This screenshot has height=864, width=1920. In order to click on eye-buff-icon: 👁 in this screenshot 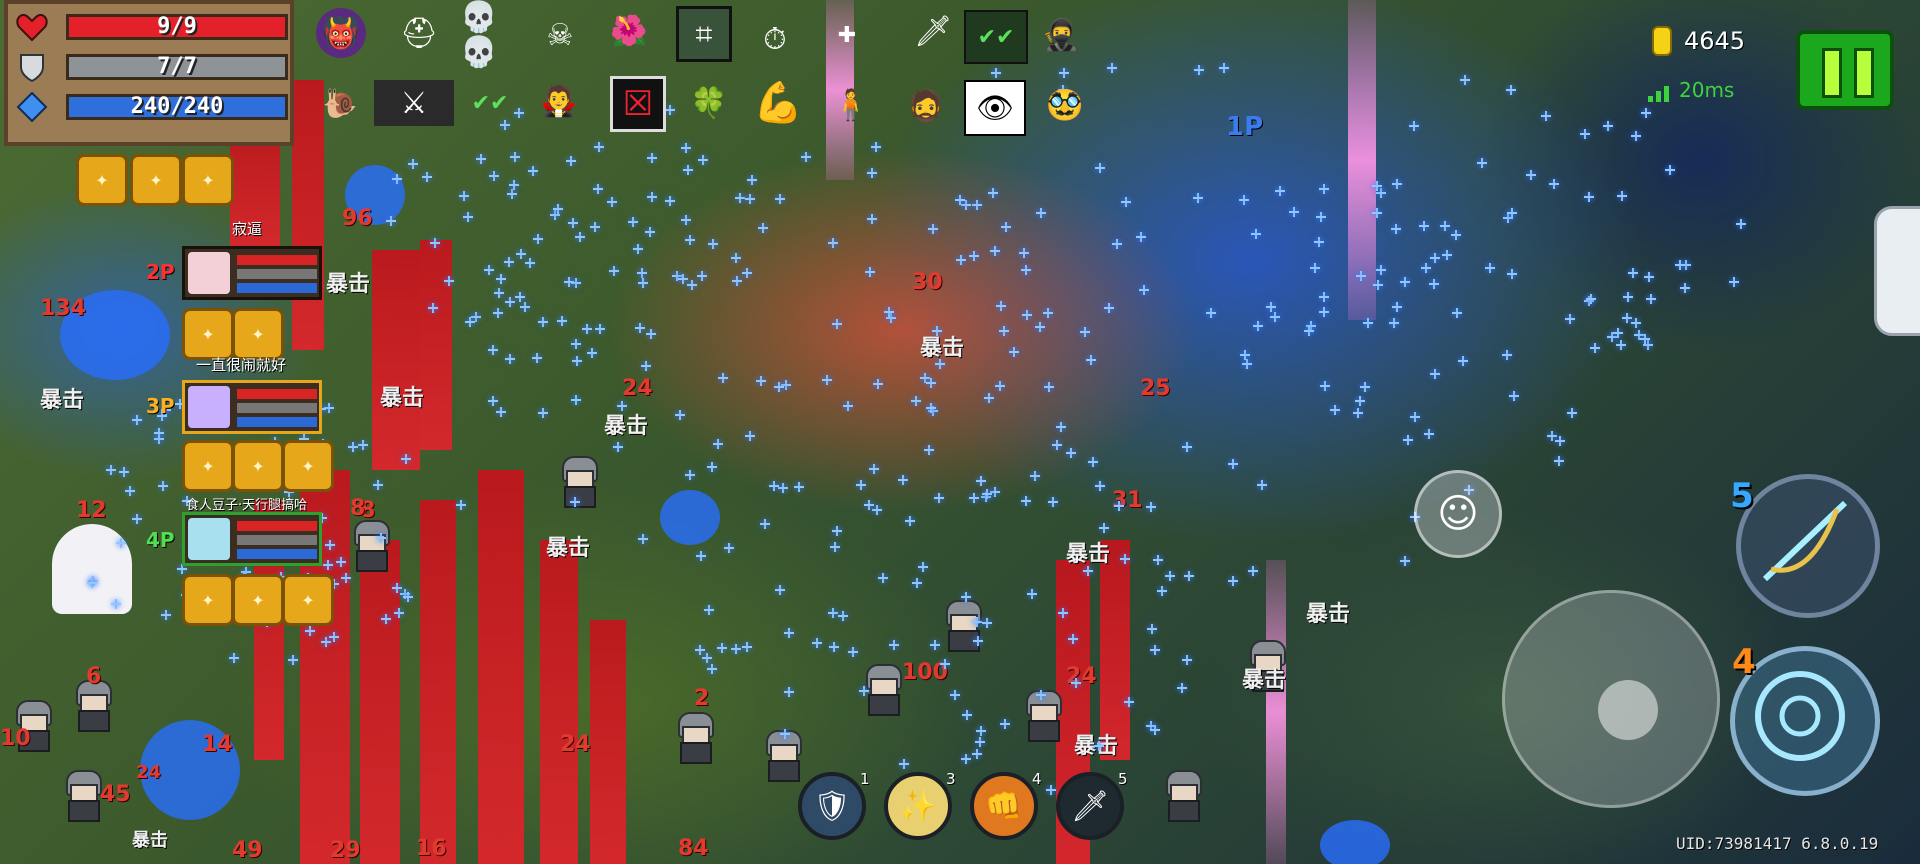, I will do `click(995, 108)`.